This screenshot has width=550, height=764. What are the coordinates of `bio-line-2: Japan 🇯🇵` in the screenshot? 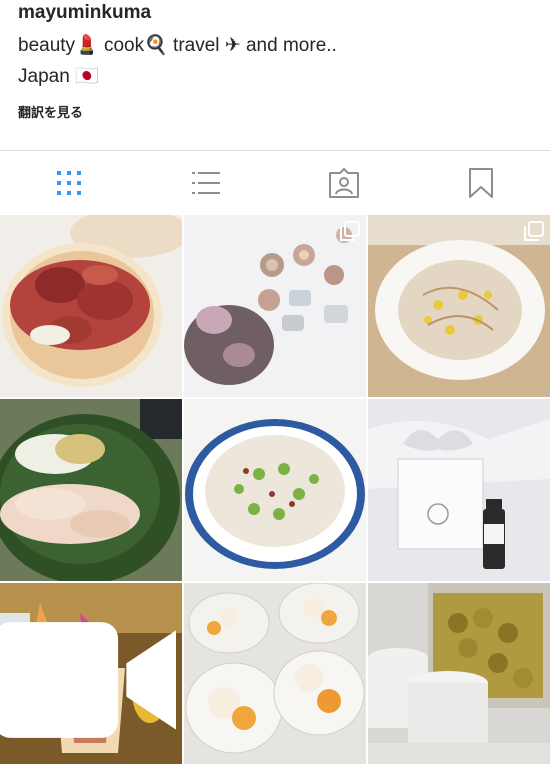 It's located at (58, 76).